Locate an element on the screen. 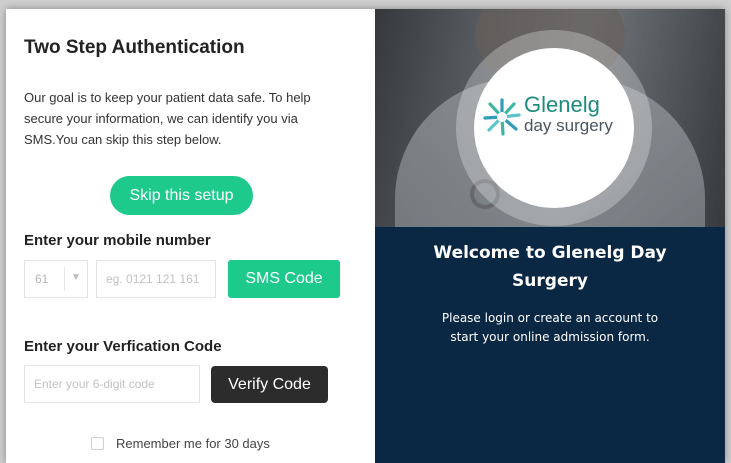  verify-code-button: Verify Code is located at coordinates (269, 384).